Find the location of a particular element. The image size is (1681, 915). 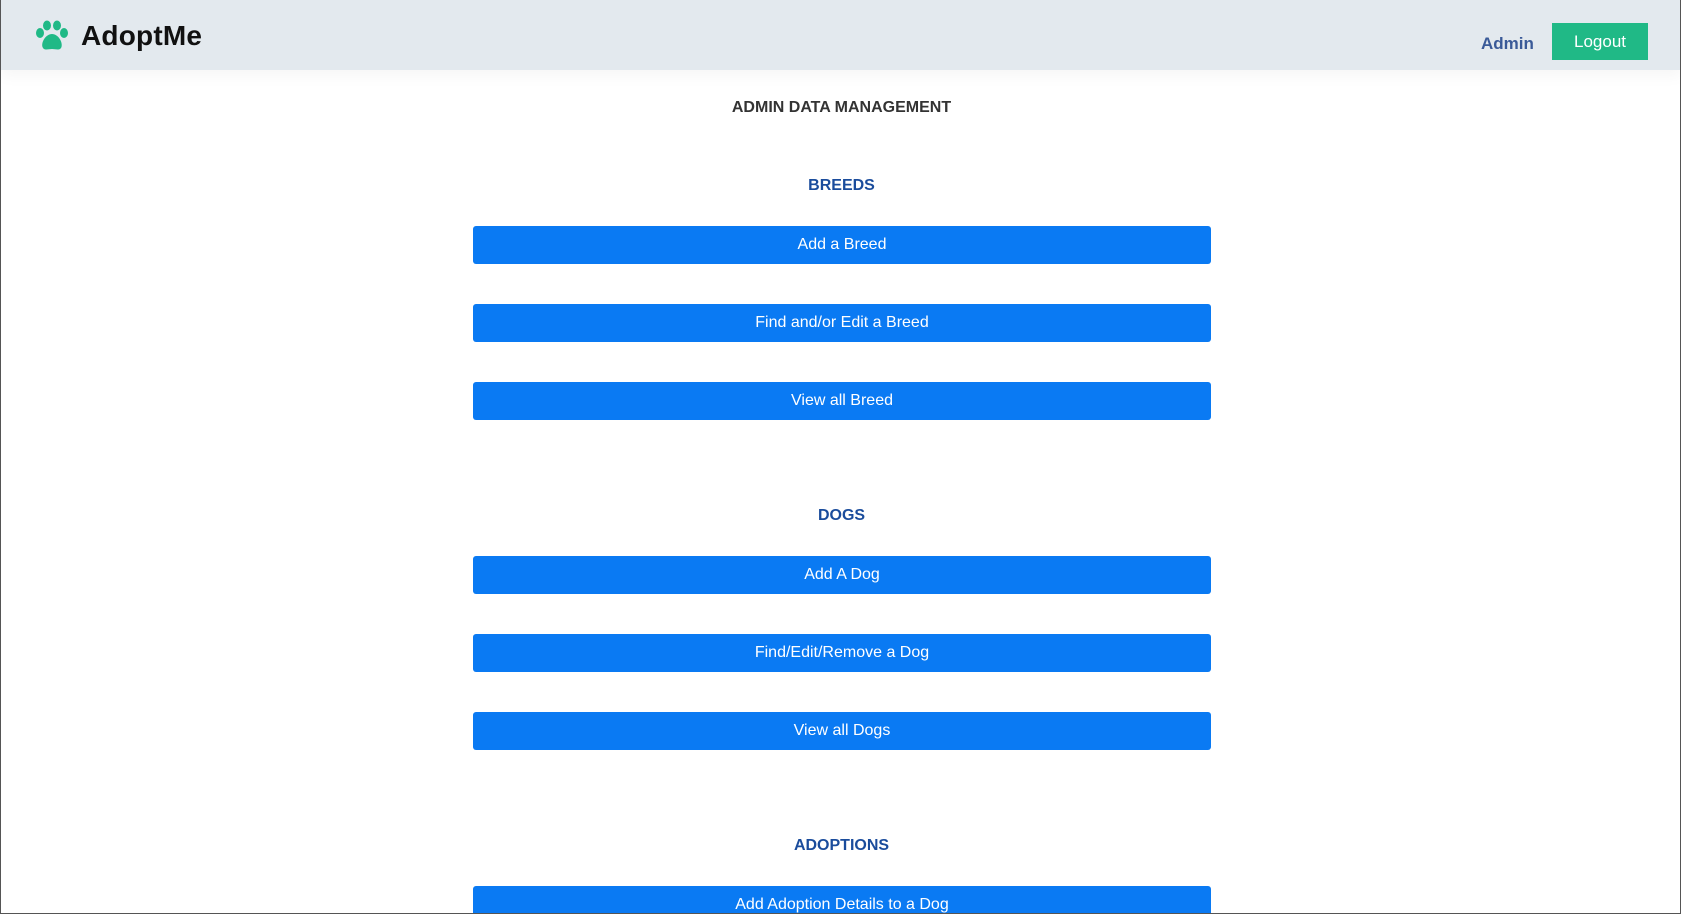

navbar: AdoptMe Admin Logout is located at coordinates (840, 35).